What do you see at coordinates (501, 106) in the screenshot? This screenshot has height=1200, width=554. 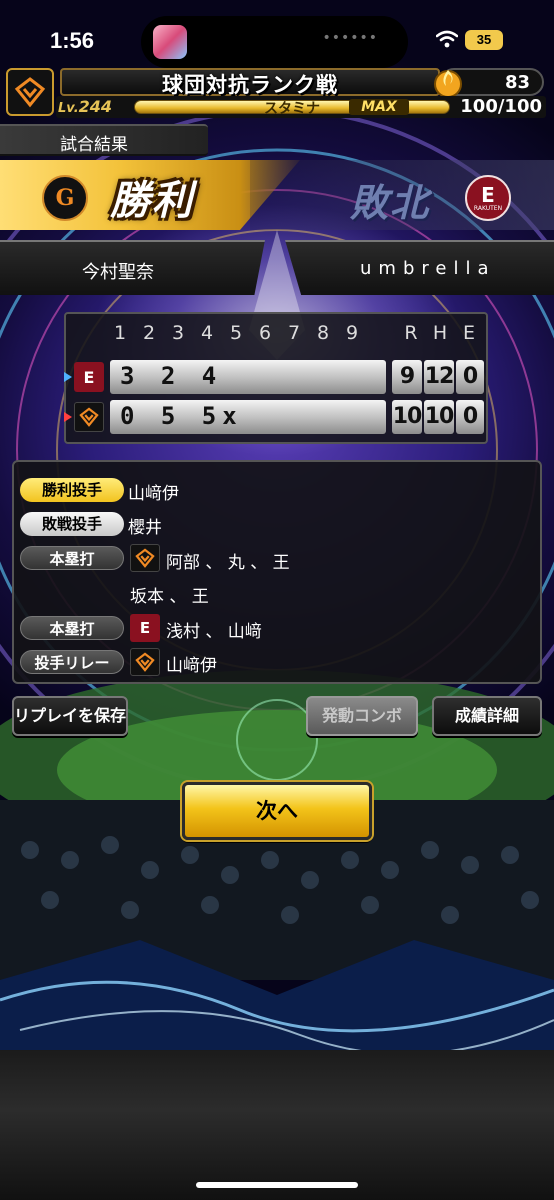 I see `stamina-value: 100/100` at bounding box center [501, 106].